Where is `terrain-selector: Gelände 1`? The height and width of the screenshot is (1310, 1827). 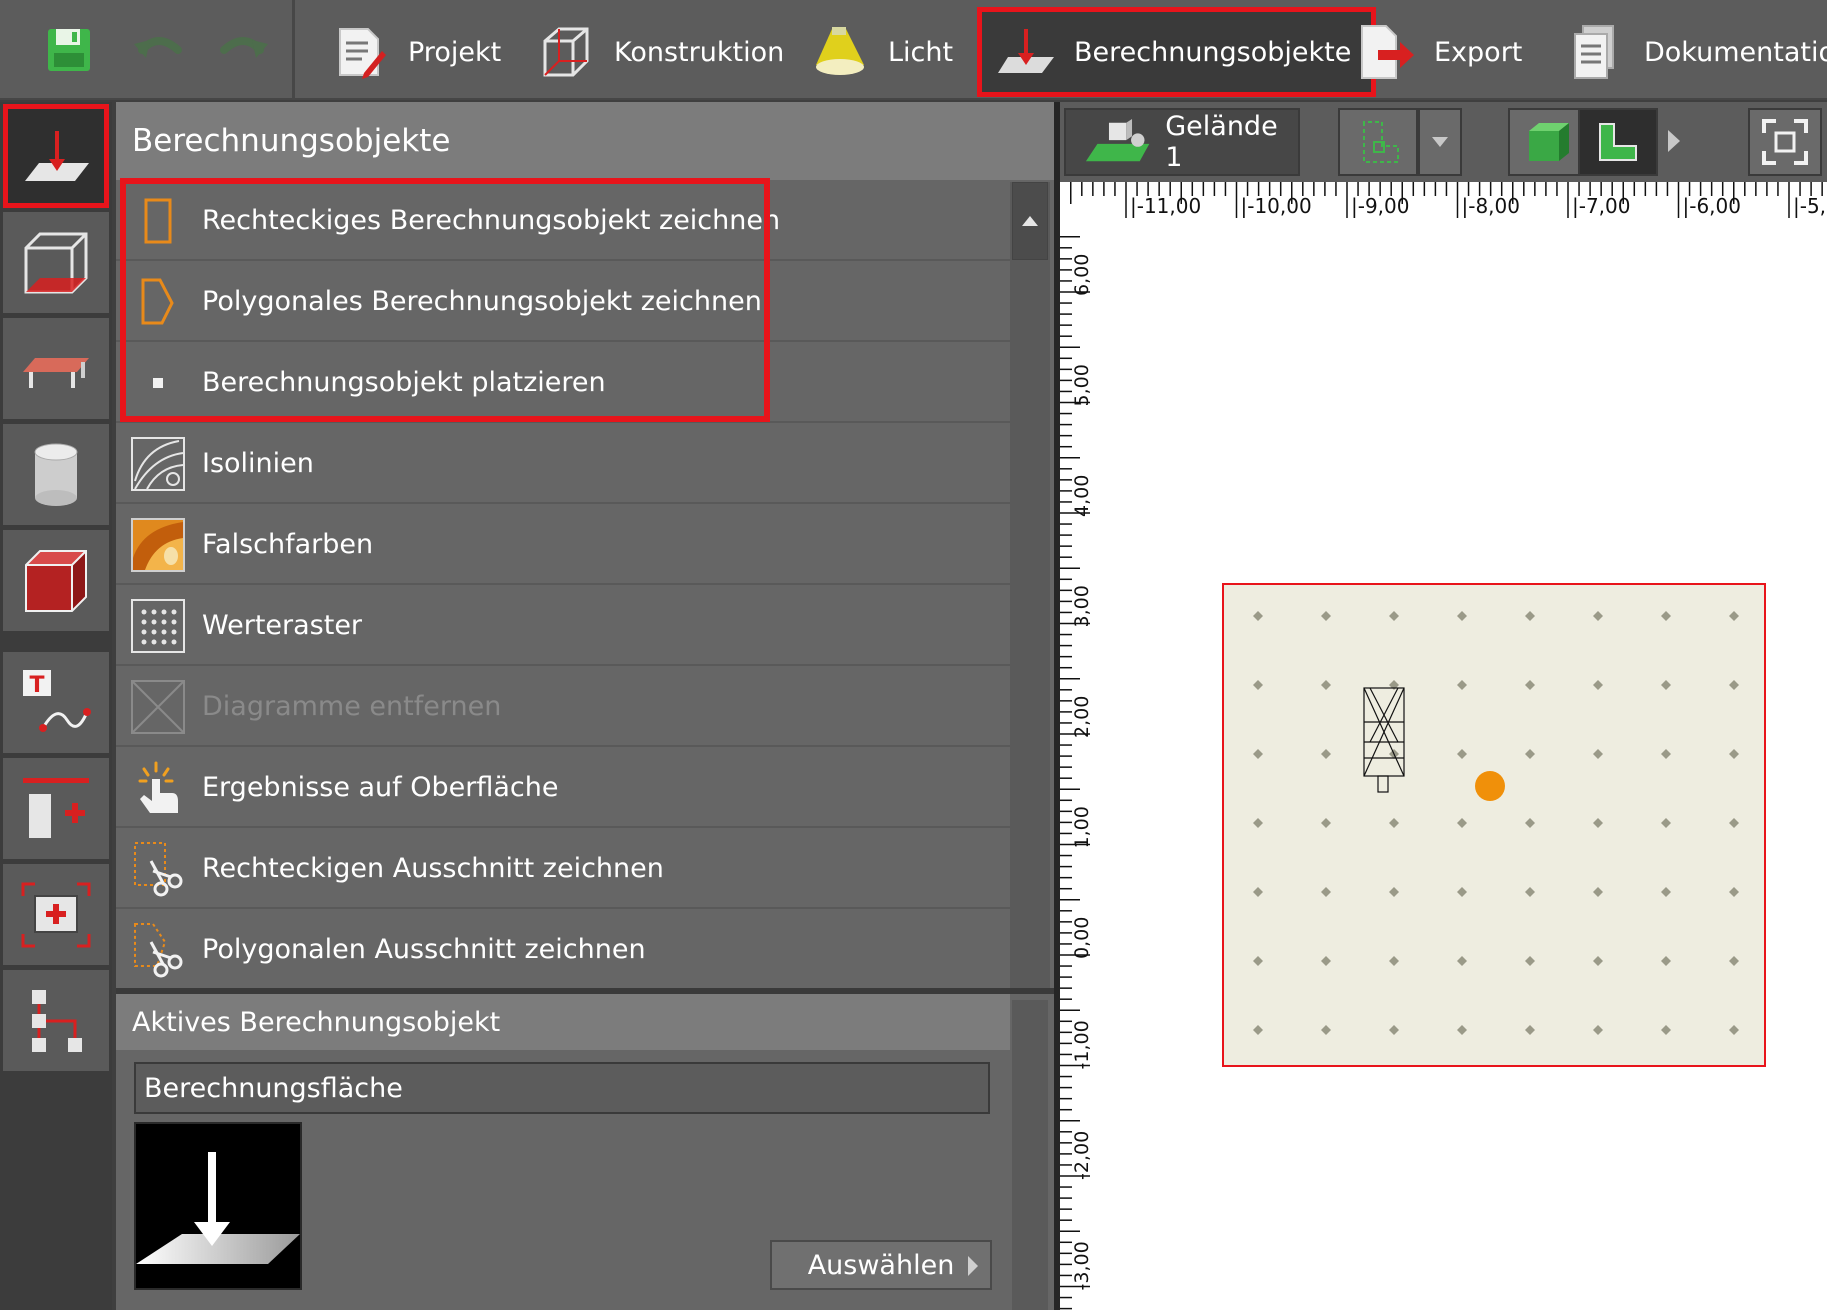
terrain-selector: Gelände 1 is located at coordinates (1182, 142).